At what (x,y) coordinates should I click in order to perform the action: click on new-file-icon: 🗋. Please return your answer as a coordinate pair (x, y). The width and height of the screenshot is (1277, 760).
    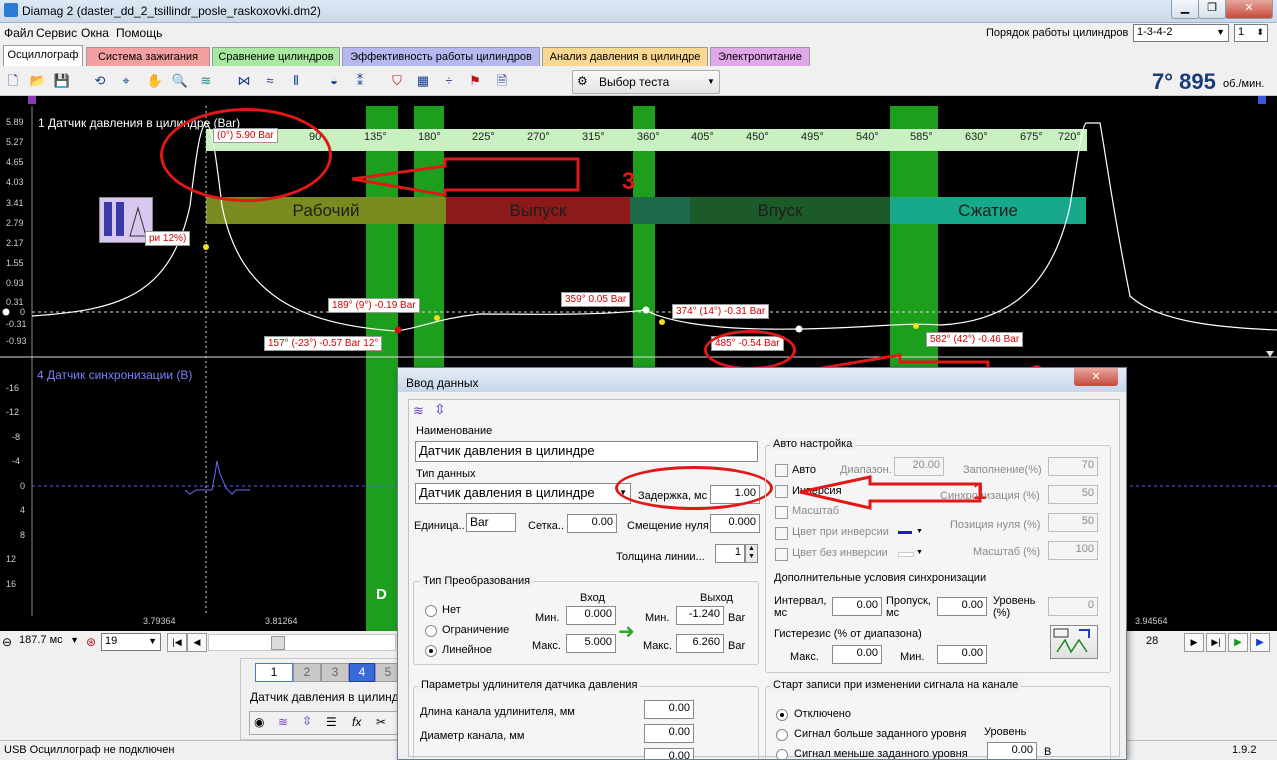
    Looking at the image, I should click on (13, 81).